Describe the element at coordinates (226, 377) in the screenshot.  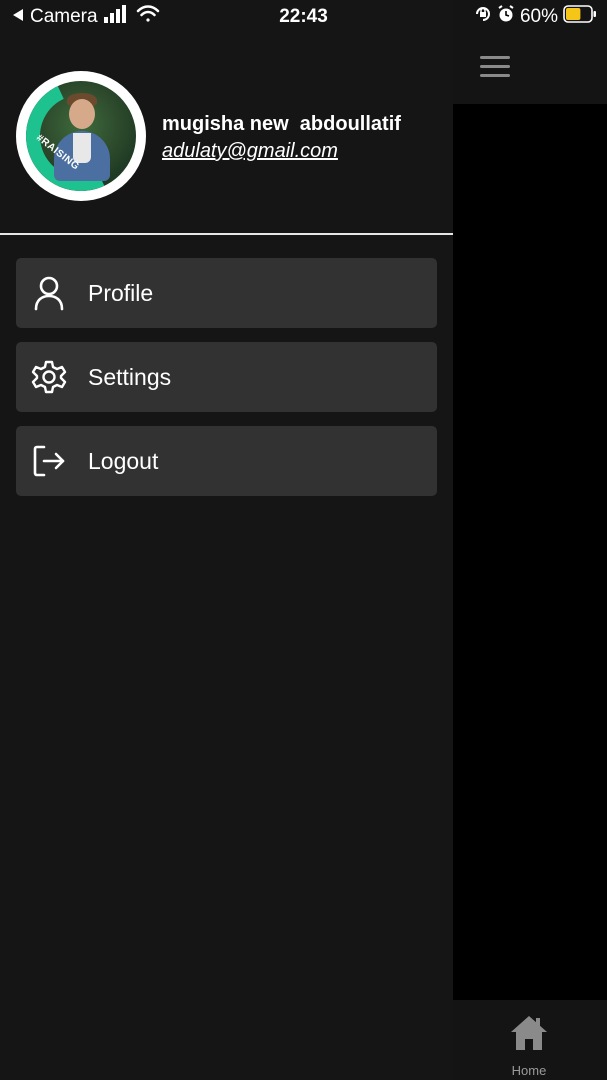
I see `menu-item-settings: Settings` at that location.